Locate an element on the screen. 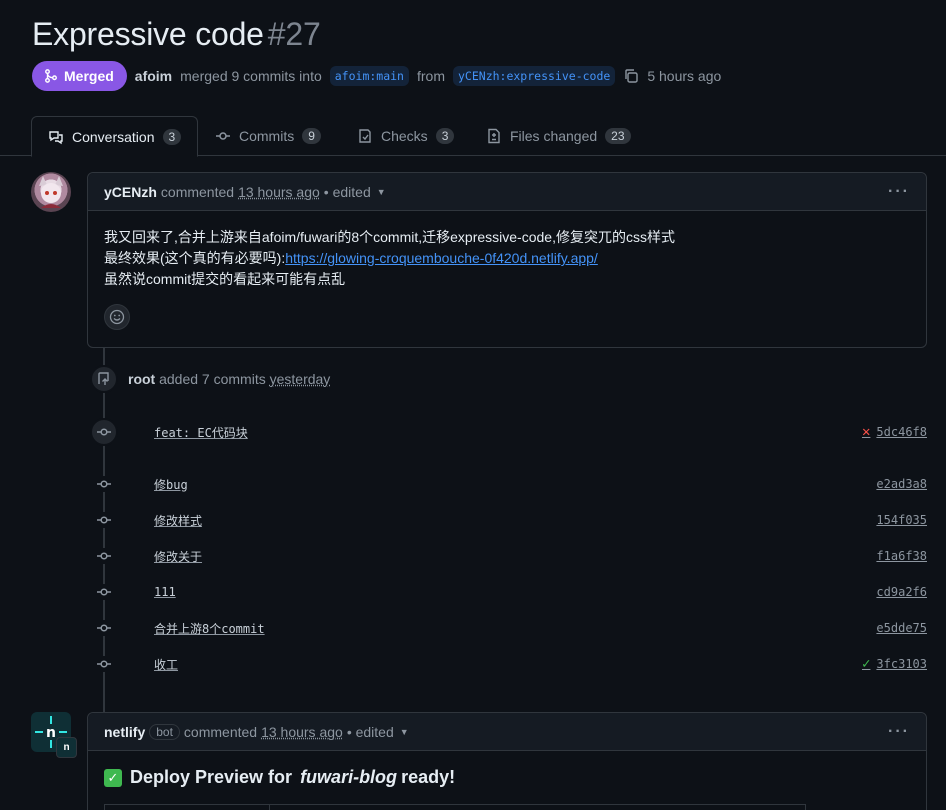  tab-files-changed-label: Files changed is located at coordinates (553, 136).